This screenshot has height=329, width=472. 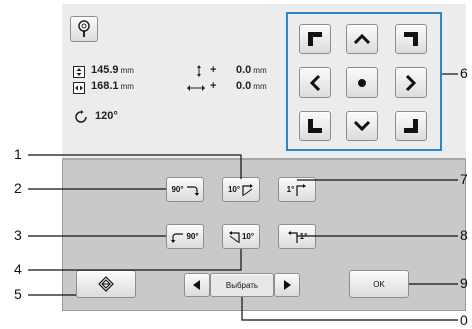 I want to click on rotate-cw-1-button: 1°, so click(x=297, y=189).